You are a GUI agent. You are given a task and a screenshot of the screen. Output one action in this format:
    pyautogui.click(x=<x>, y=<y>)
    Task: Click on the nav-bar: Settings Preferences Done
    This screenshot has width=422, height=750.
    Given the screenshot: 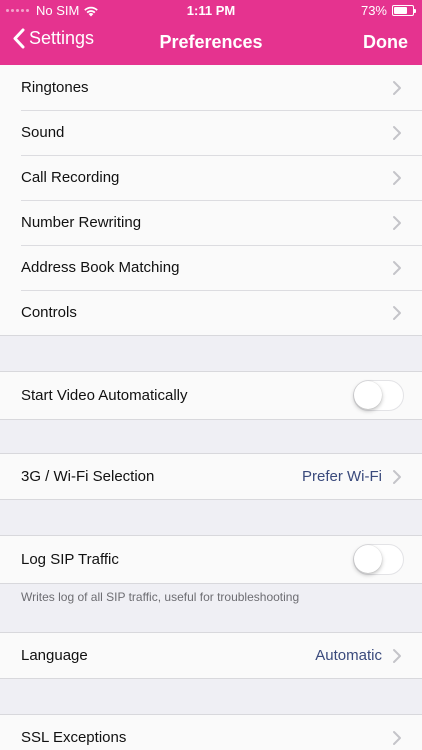 What is the action you would take?
    pyautogui.click(x=211, y=43)
    